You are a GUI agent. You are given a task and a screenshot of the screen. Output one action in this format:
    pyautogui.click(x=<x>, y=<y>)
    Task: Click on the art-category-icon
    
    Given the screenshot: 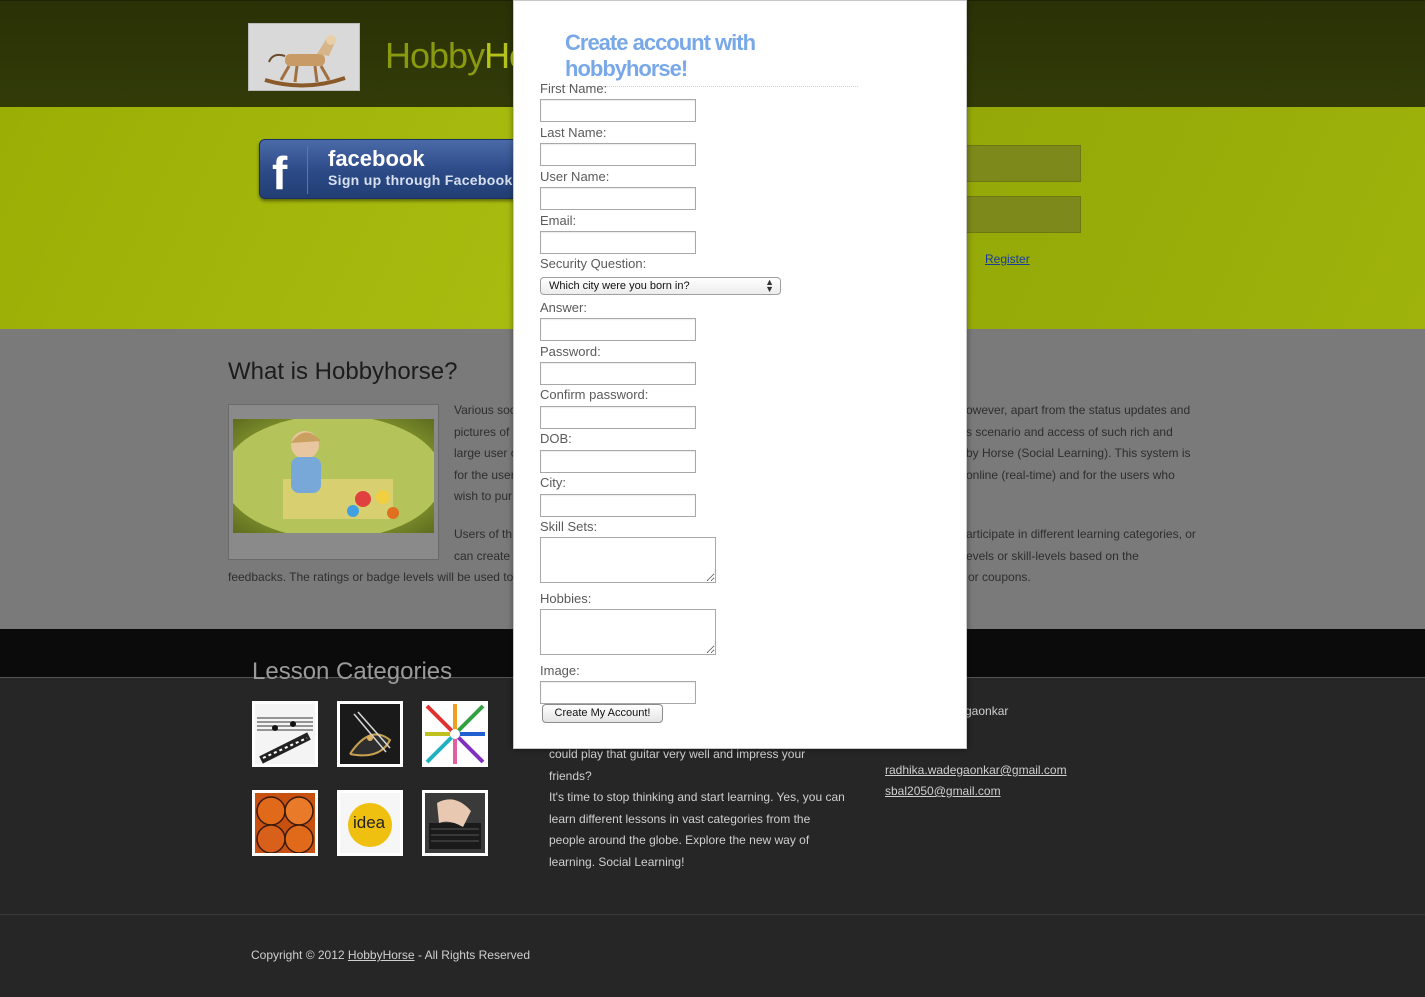 What is the action you would take?
    pyautogui.click(x=455, y=734)
    